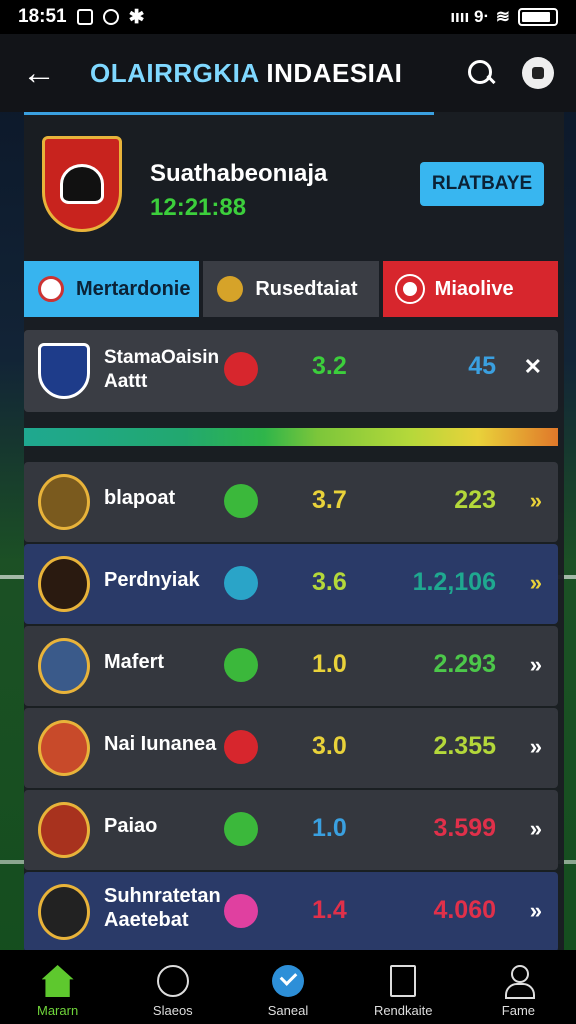  Describe the element at coordinates (131, 826) in the screenshot. I see `row-name: Paiao` at that location.